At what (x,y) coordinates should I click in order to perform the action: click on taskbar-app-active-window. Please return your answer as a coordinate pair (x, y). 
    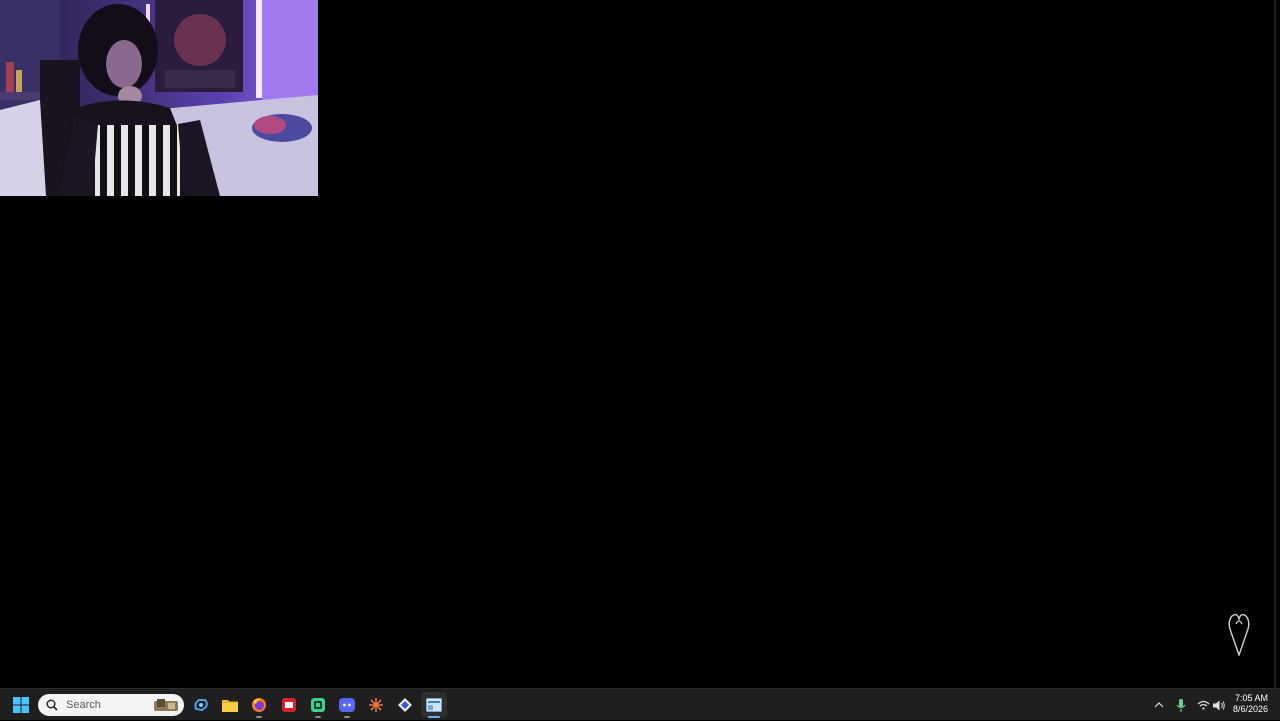
    Looking at the image, I should click on (434, 705).